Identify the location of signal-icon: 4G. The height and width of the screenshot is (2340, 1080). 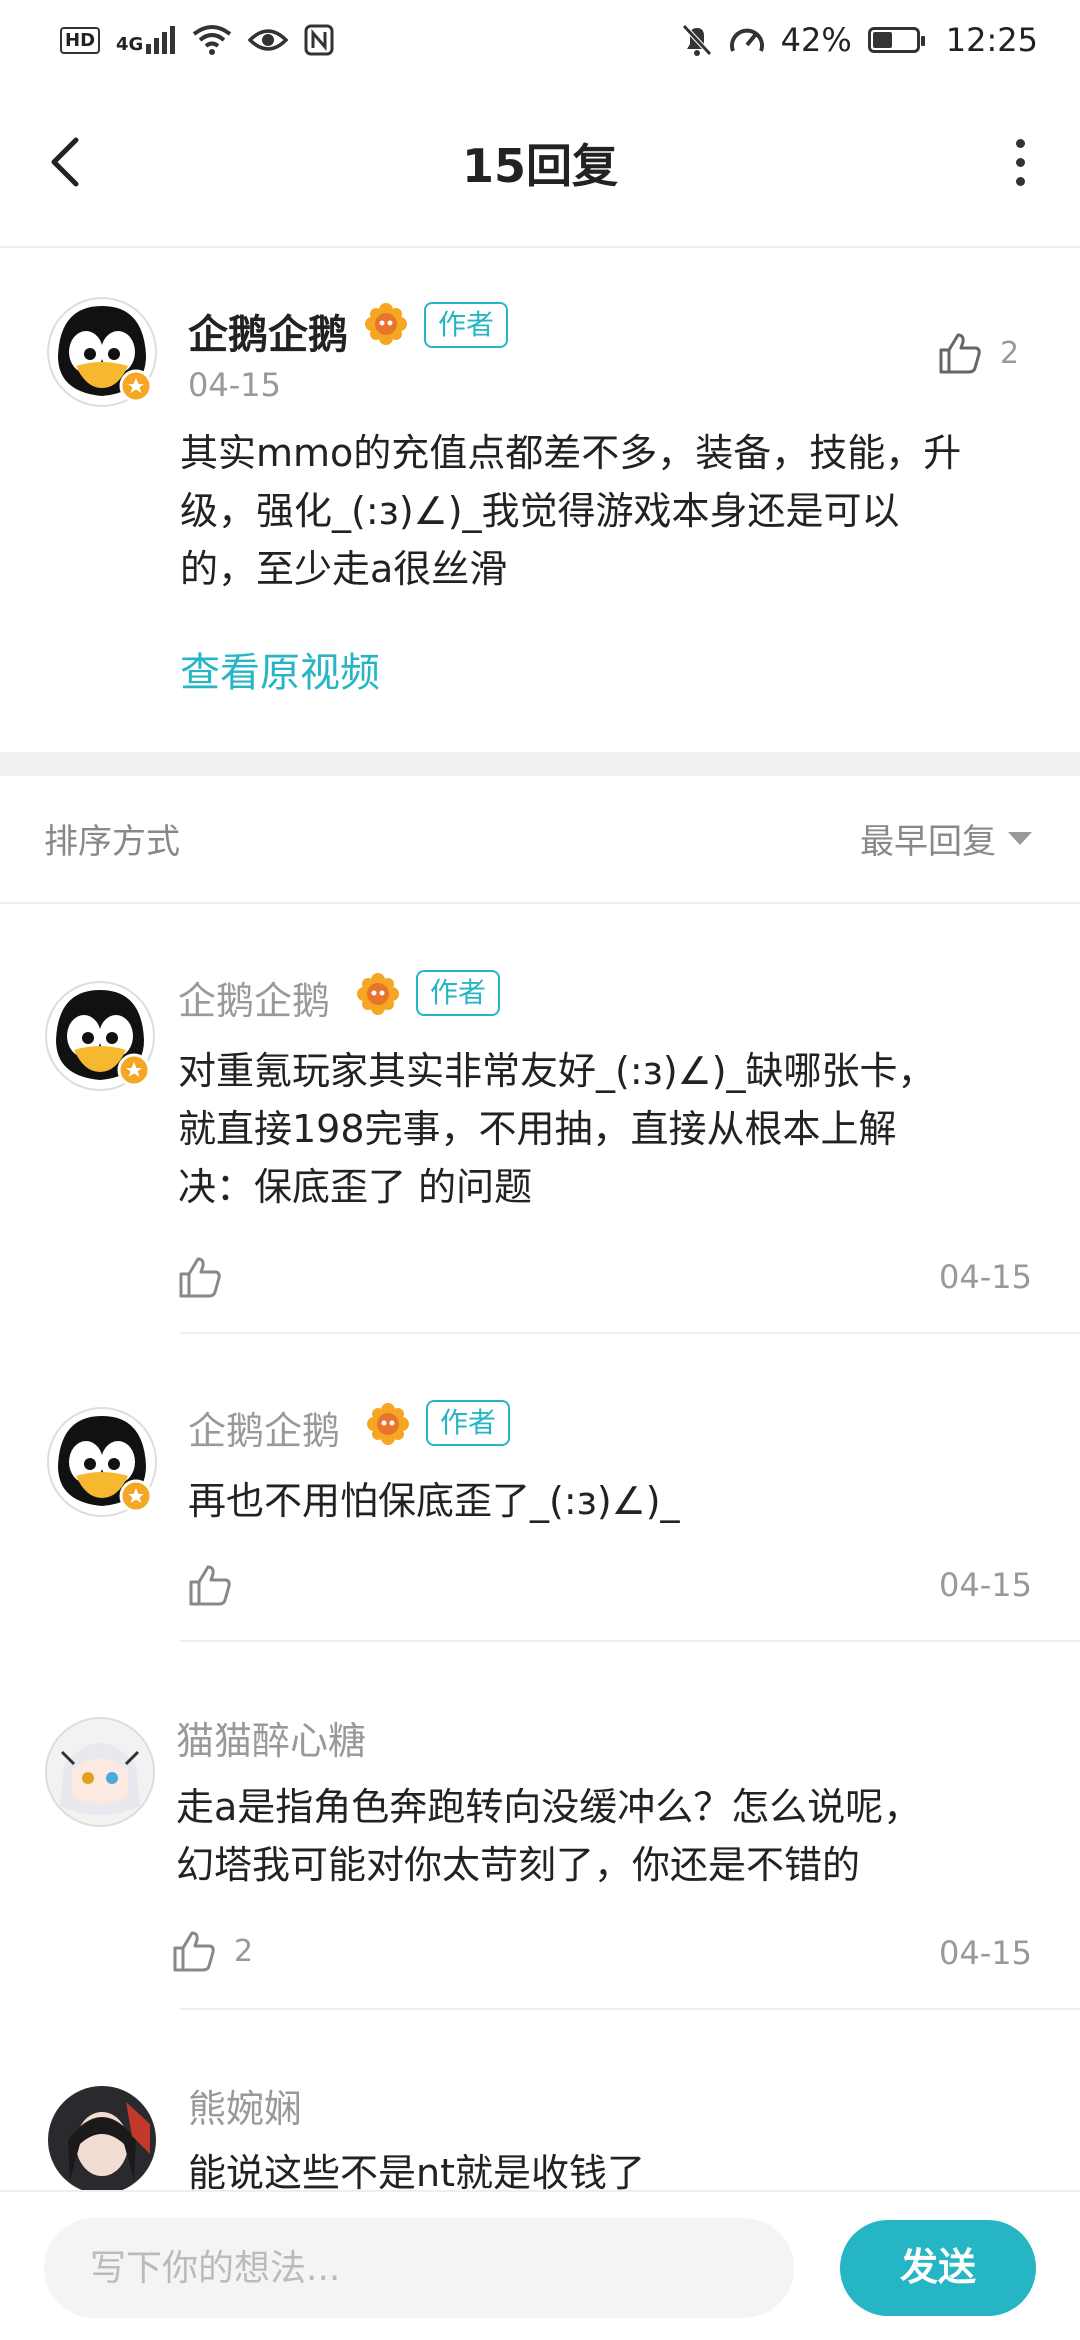
(146, 40).